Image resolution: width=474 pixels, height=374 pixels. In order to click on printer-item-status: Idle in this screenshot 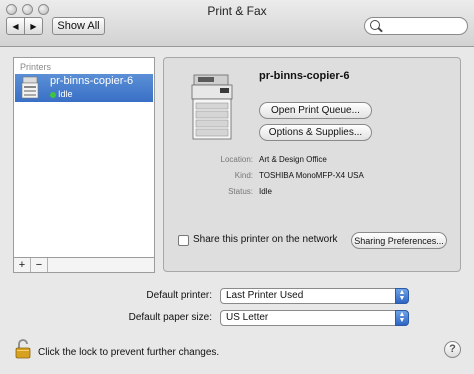, I will do `click(61, 94)`.